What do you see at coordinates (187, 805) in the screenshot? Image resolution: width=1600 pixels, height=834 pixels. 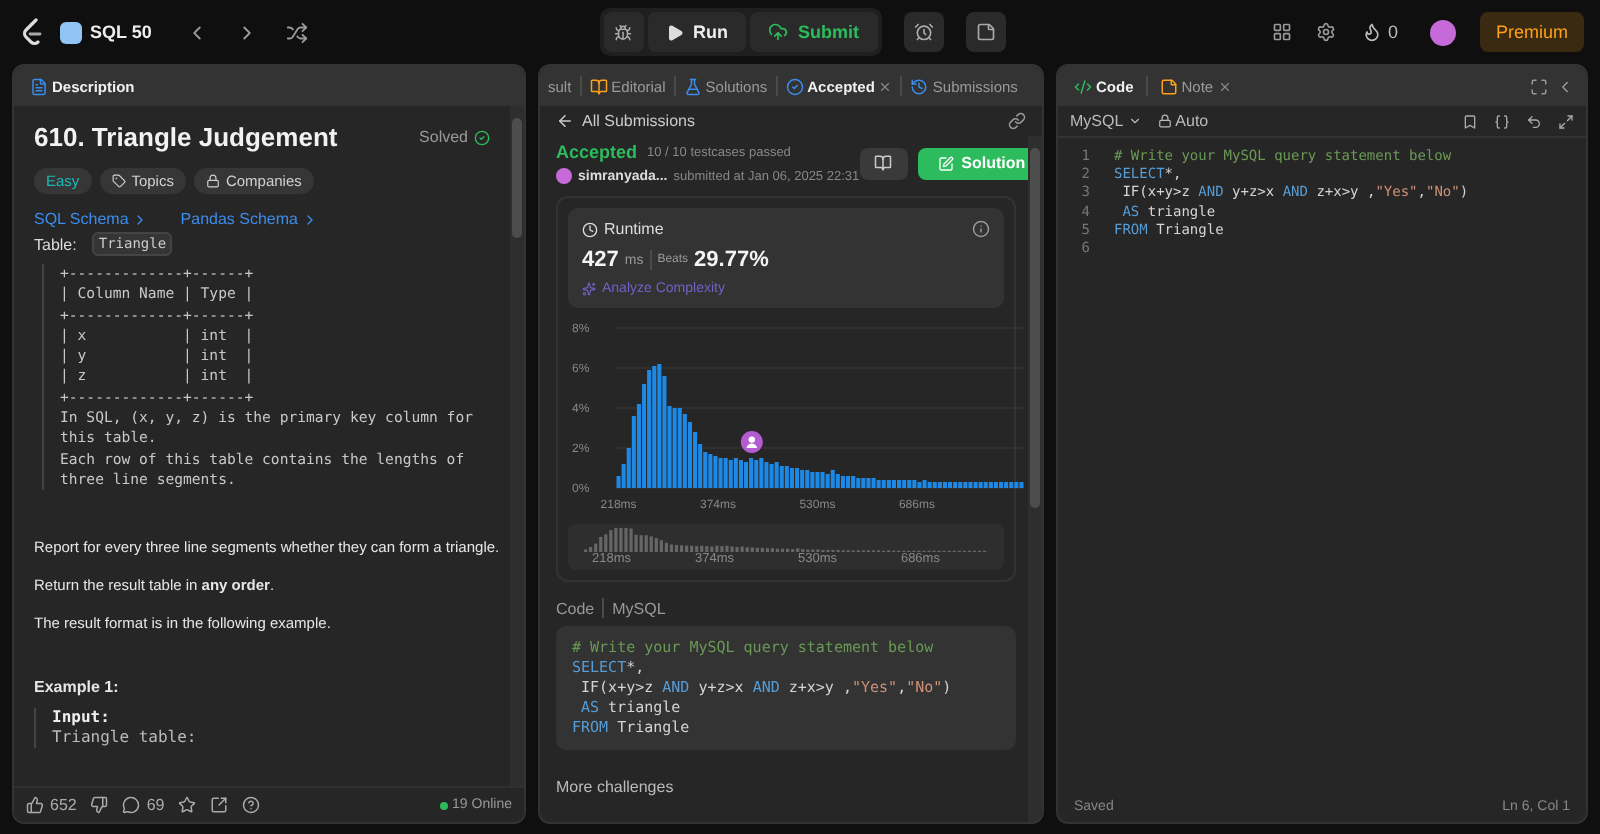 I see `star-icon` at bounding box center [187, 805].